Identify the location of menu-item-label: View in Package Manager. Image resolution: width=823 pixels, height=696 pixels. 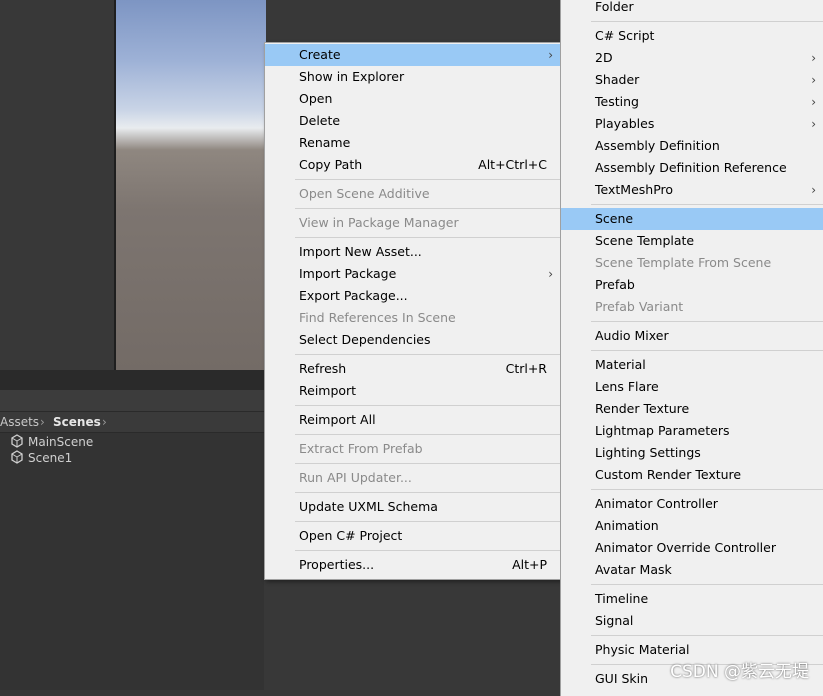
(379, 222).